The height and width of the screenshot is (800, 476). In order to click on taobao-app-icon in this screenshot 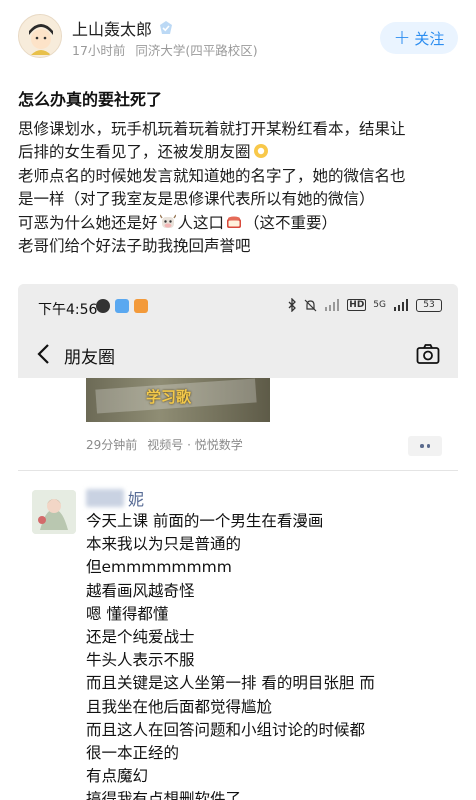, I will do `click(141, 306)`.